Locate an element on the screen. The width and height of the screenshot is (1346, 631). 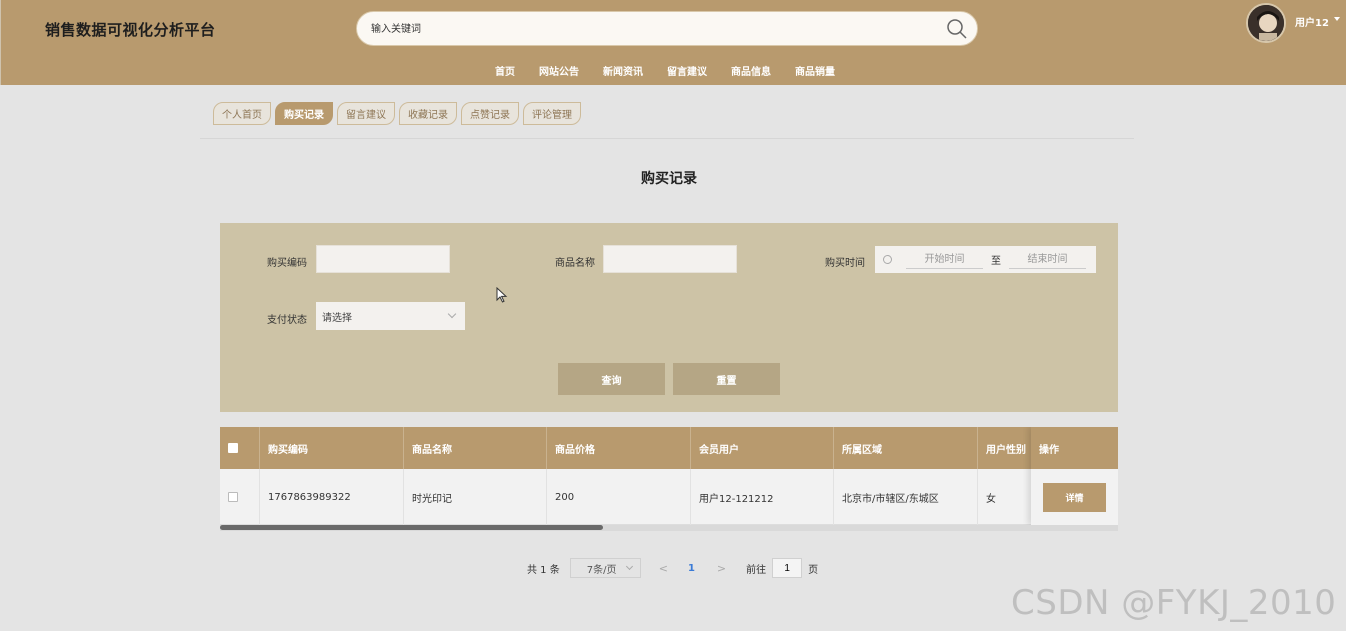
center-tabs: 个人首页 购买记录 留言建议 收藏记录 点赞记录 评论管理 is located at coordinates (397, 113).